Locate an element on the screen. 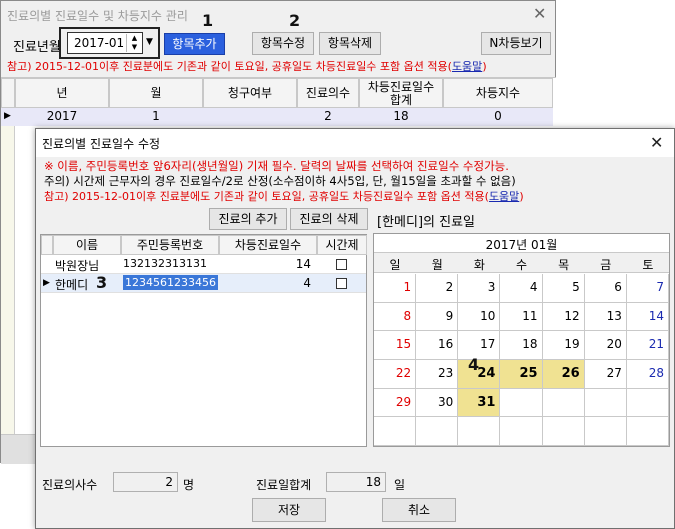  calendar-weekday: 토 is located at coordinates (648, 265).